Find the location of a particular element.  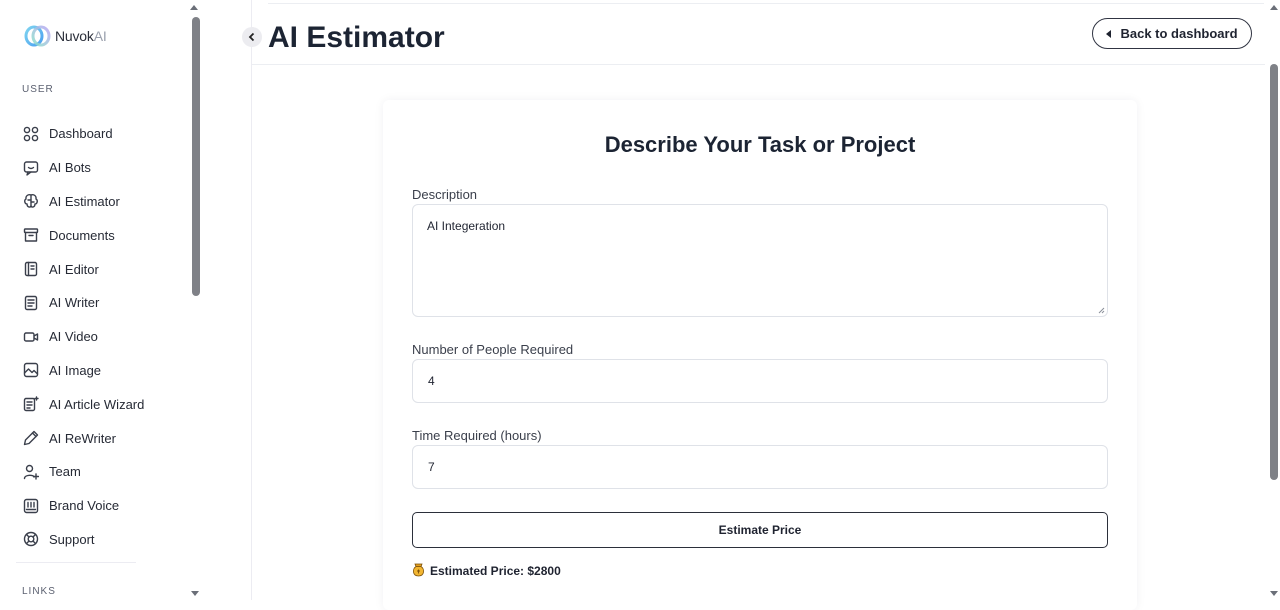

sidebar-item-ai-bots: AI Bots is located at coordinates (83, 168).